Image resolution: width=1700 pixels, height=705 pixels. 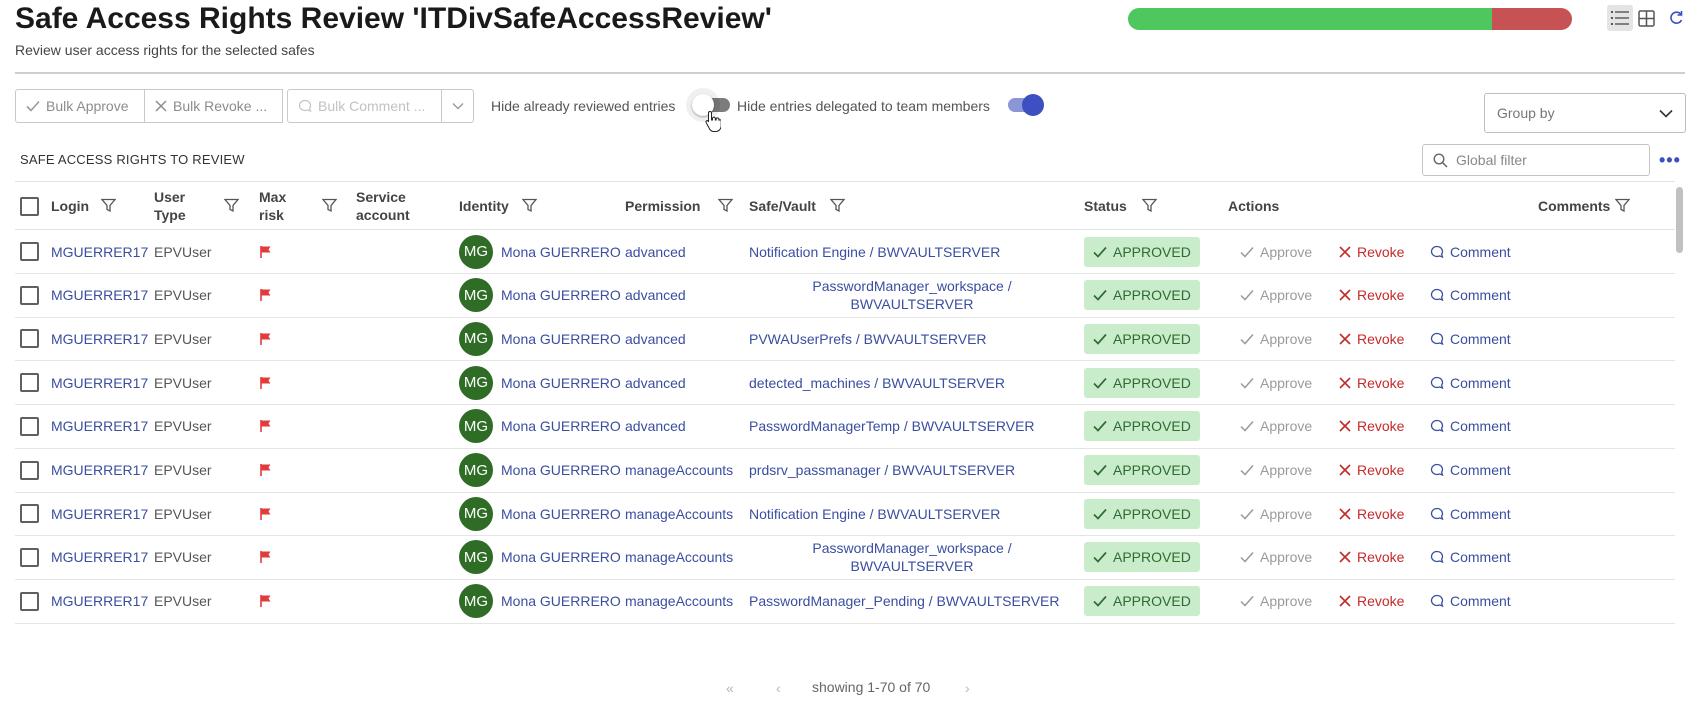 What do you see at coordinates (778, 688) in the screenshot?
I see `pagination-prev-button: ‹` at bounding box center [778, 688].